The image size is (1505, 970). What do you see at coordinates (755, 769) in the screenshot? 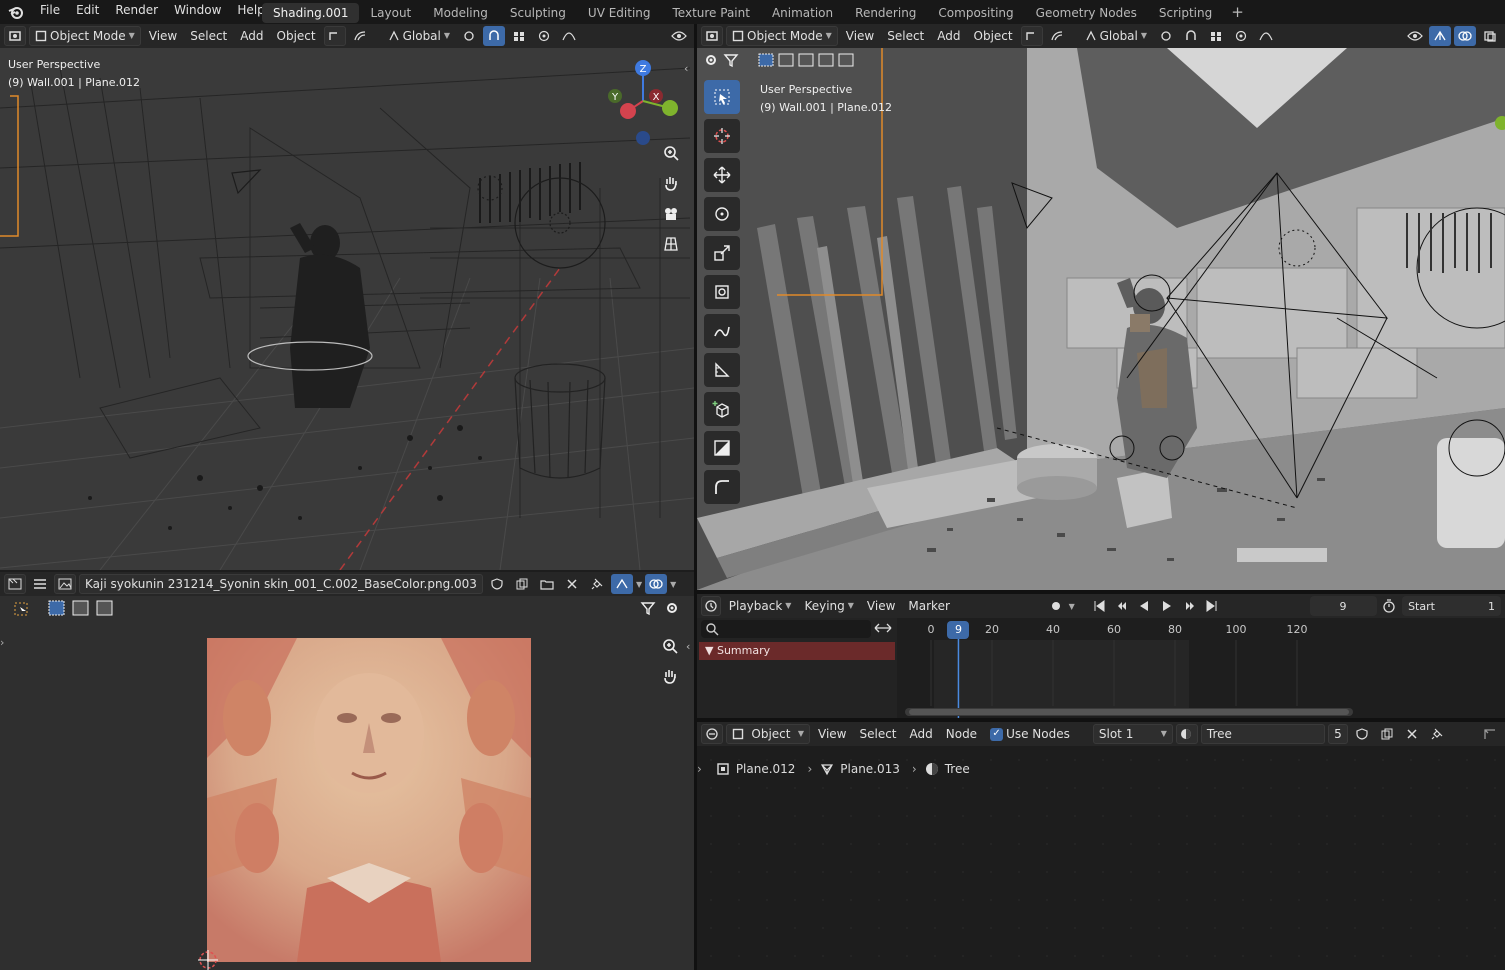
I see `breadcrumb-object: Plane.012` at bounding box center [755, 769].